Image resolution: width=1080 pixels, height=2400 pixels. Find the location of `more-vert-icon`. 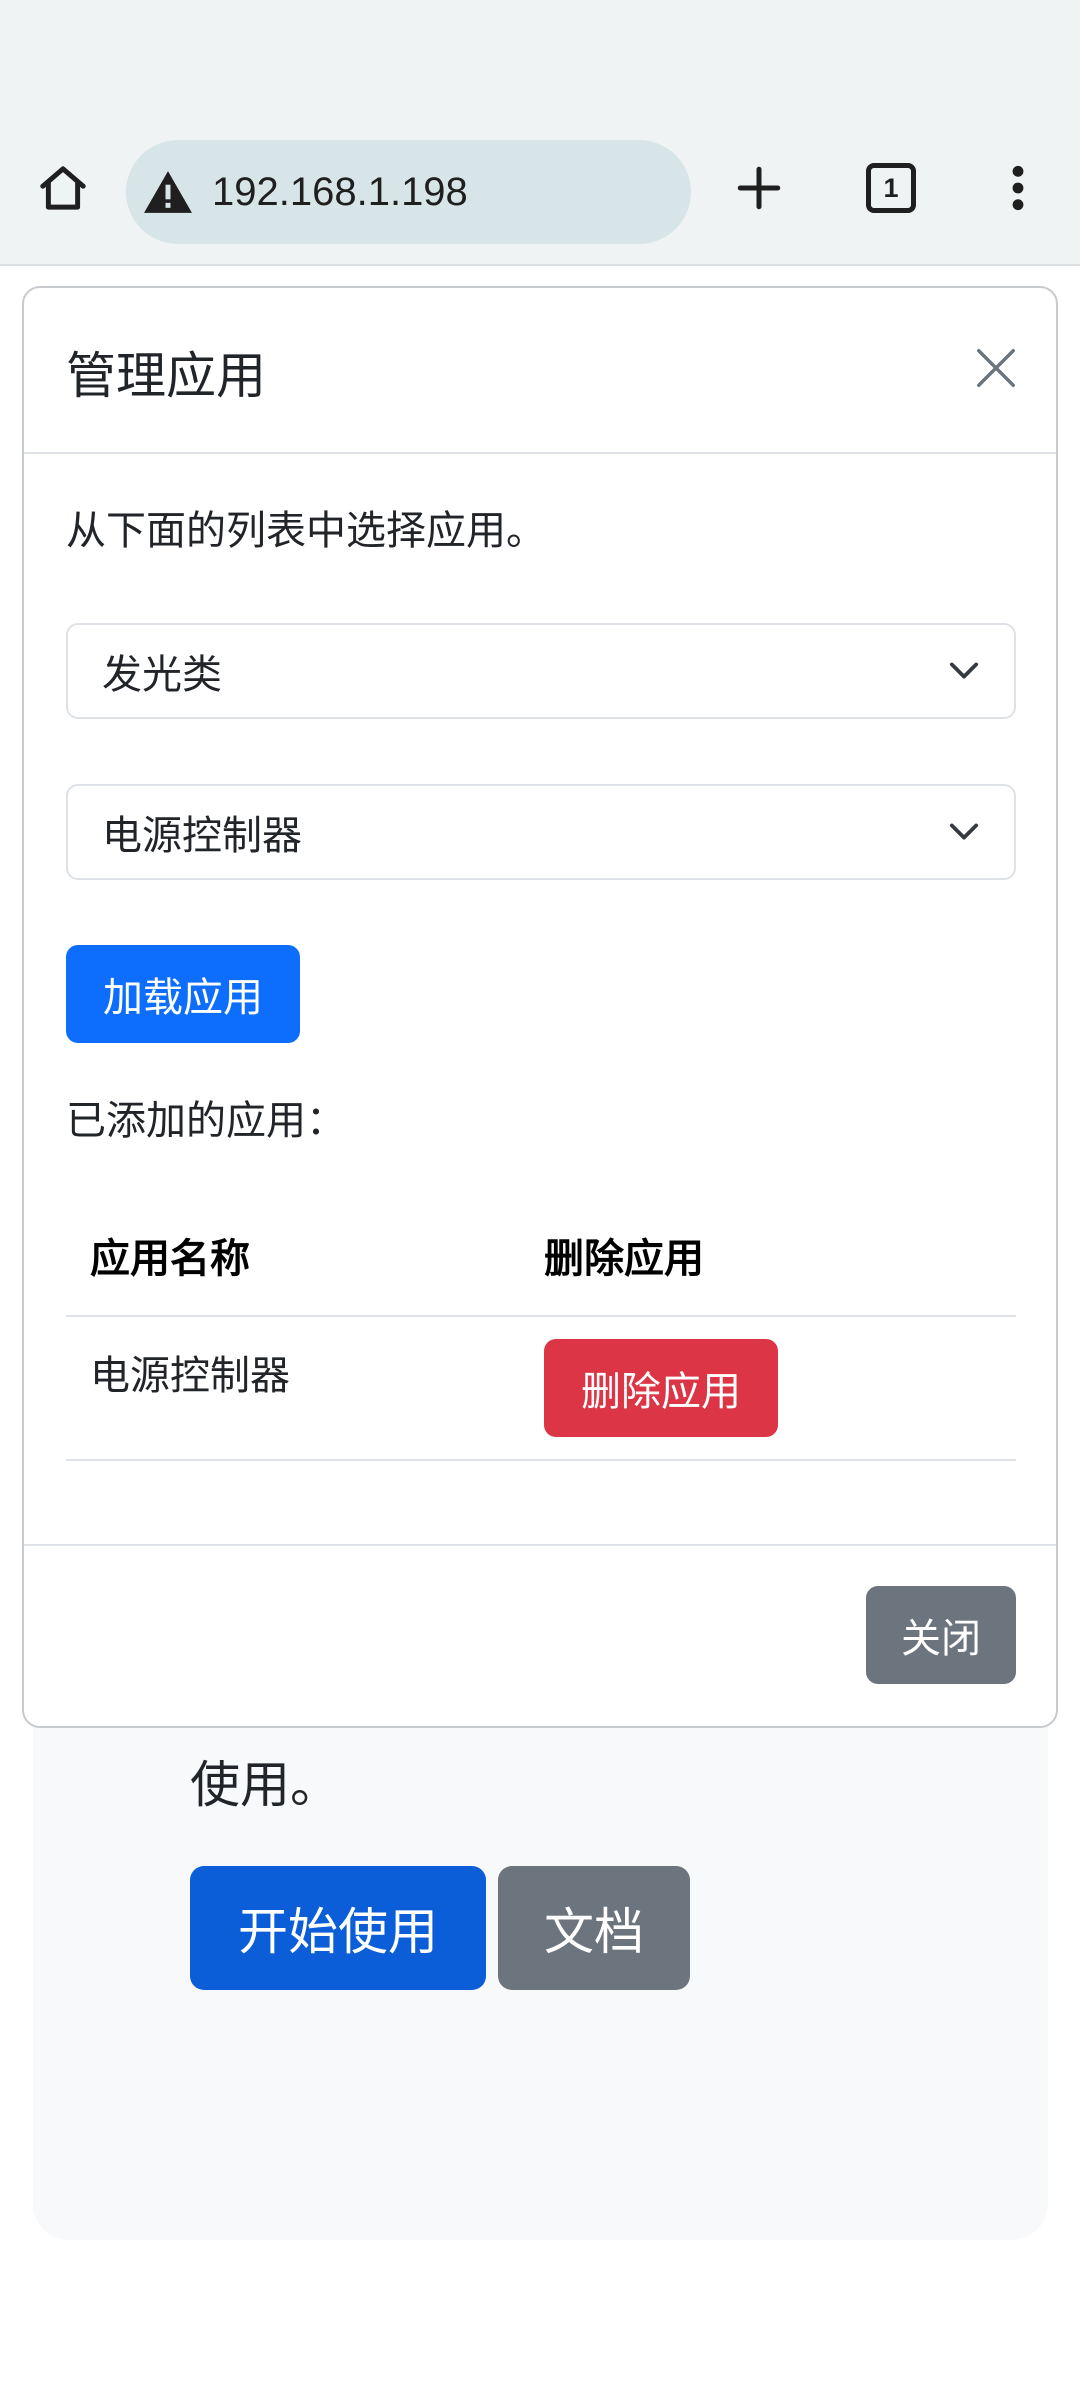

more-vert-icon is located at coordinates (1018, 188).